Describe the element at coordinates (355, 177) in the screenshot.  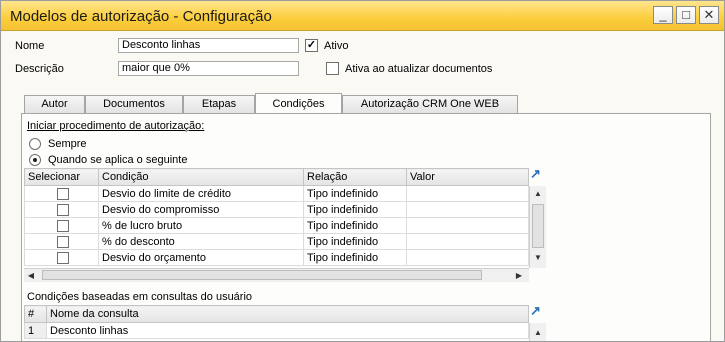
I see `col-relacao: Relação` at that location.